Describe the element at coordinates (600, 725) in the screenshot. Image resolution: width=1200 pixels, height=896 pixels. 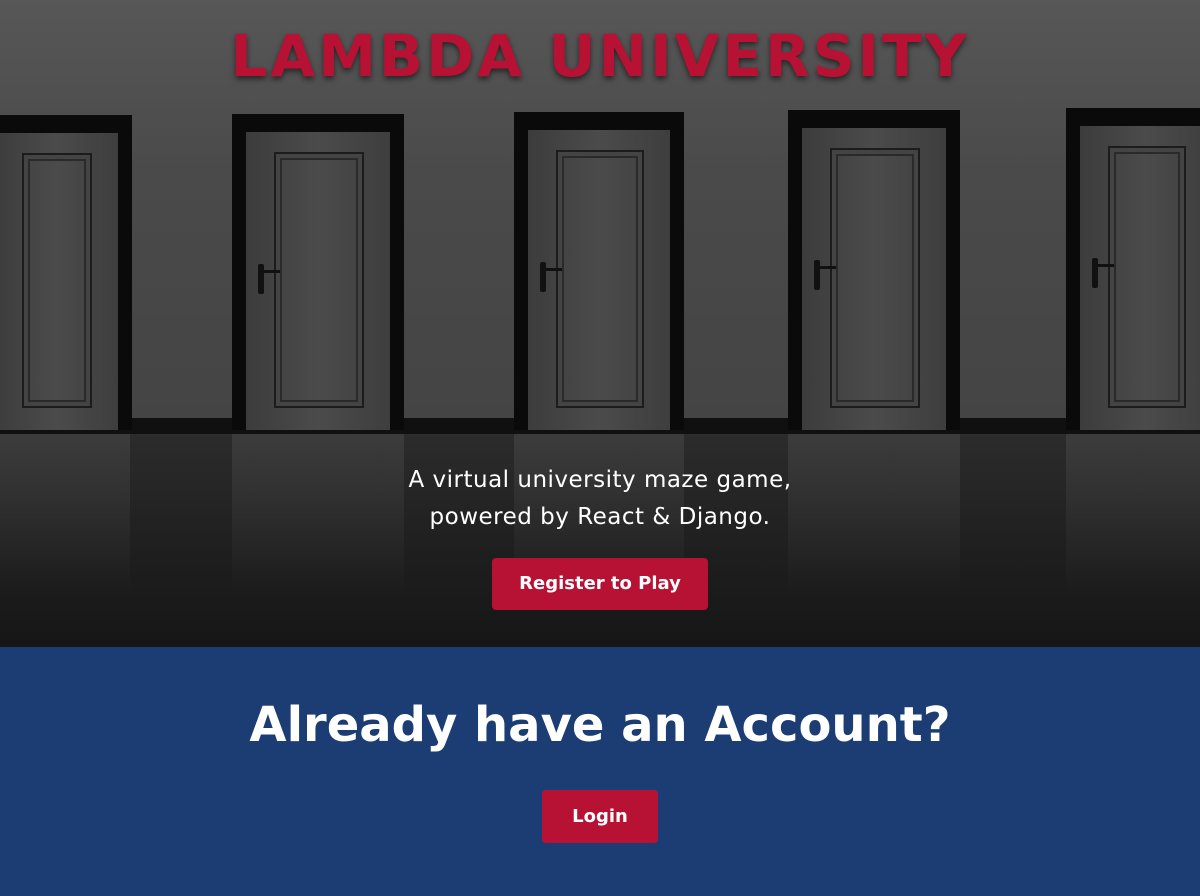
I see `account-heading: Already have an Account?` at that location.